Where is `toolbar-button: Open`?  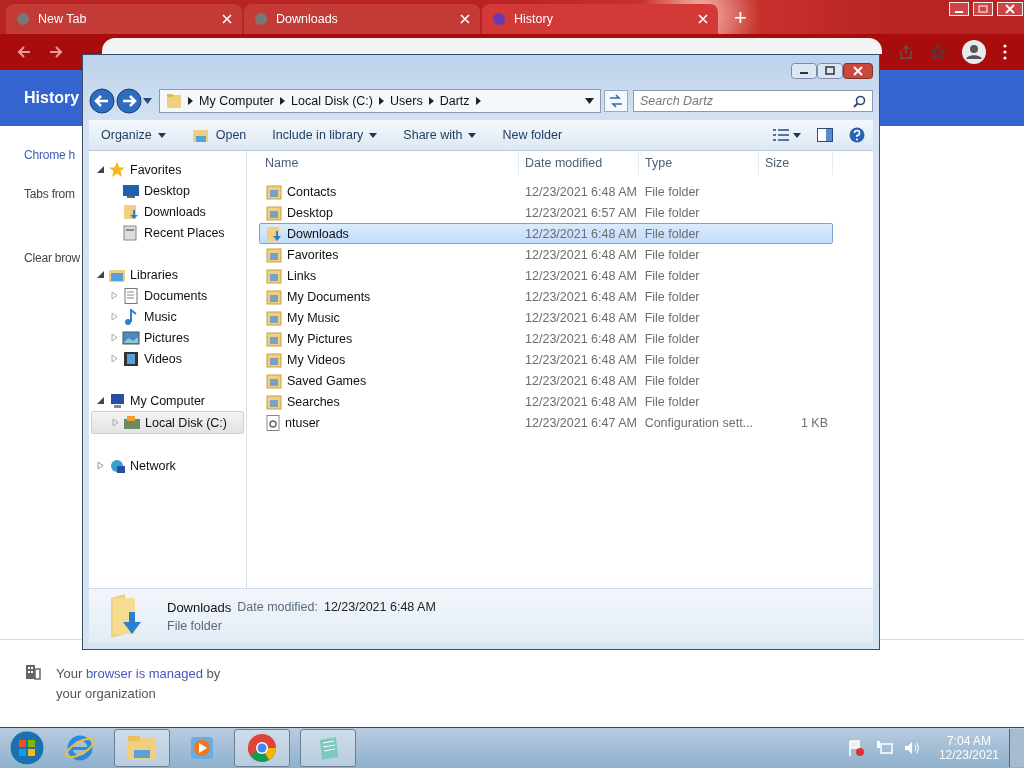
toolbar-button: Open is located at coordinates (219, 135).